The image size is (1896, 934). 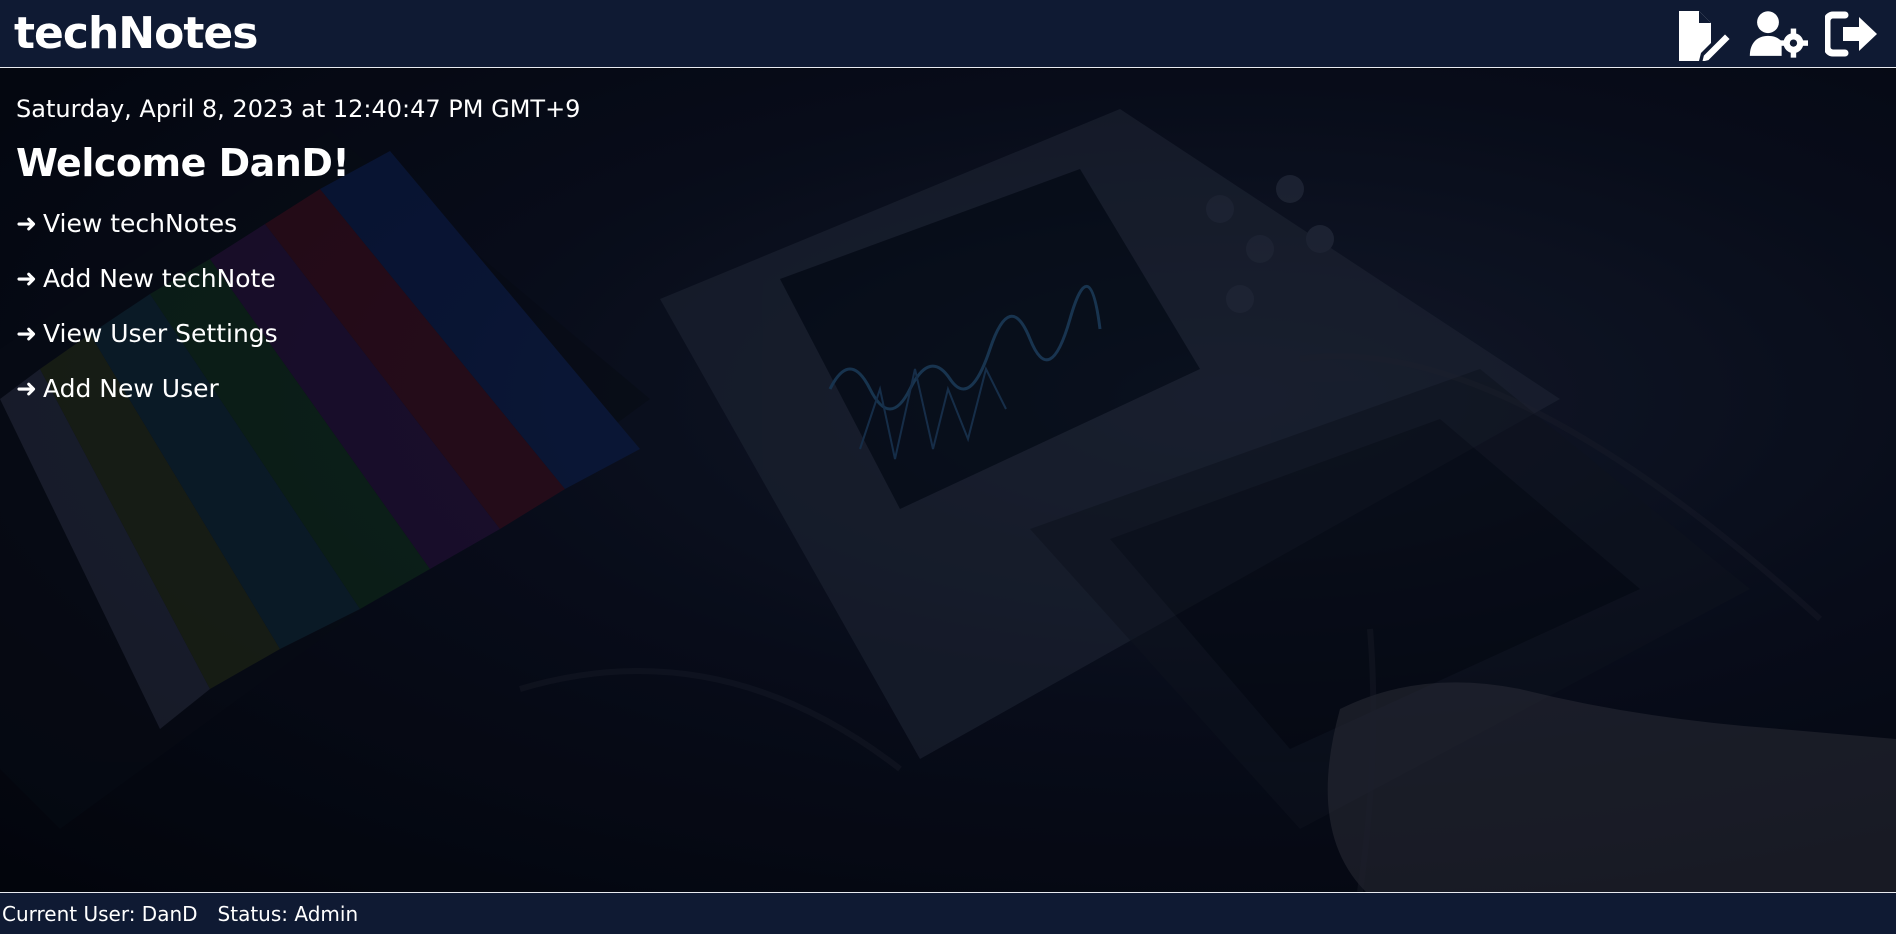 I want to click on status-label: Status: Admin, so click(x=288, y=913).